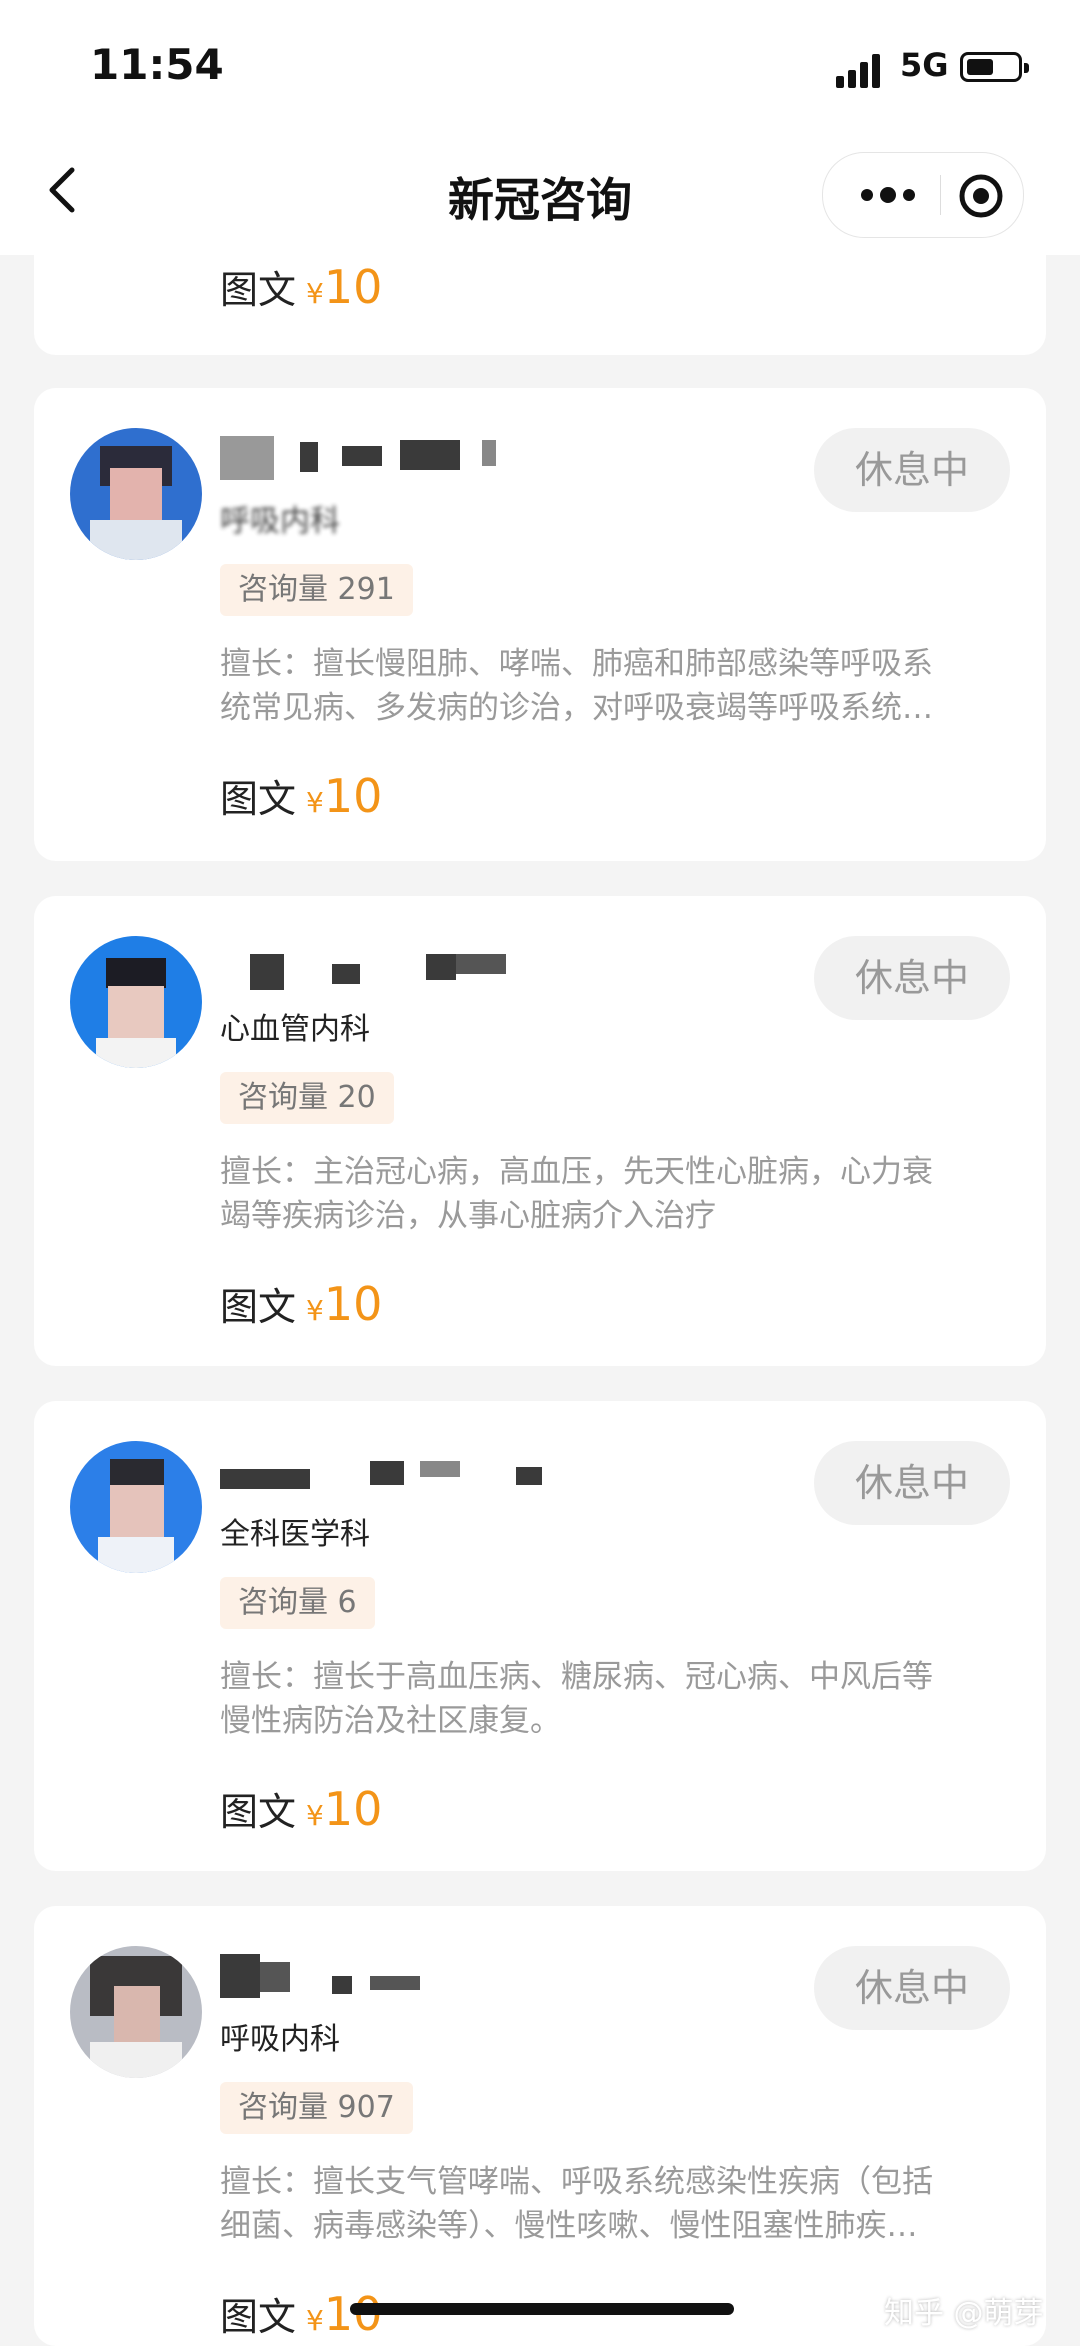  What do you see at coordinates (295, 1534) in the screenshot?
I see `department: 全科医学科` at bounding box center [295, 1534].